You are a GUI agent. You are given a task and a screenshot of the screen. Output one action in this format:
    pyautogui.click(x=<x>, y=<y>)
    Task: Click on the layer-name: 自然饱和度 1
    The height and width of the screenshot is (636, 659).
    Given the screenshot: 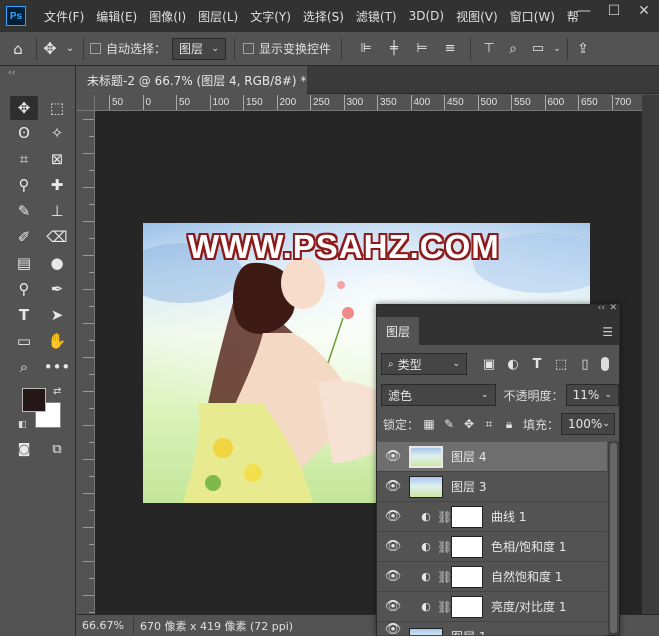 What is the action you would take?
    pyautogui.click(x=526, y=576)
    